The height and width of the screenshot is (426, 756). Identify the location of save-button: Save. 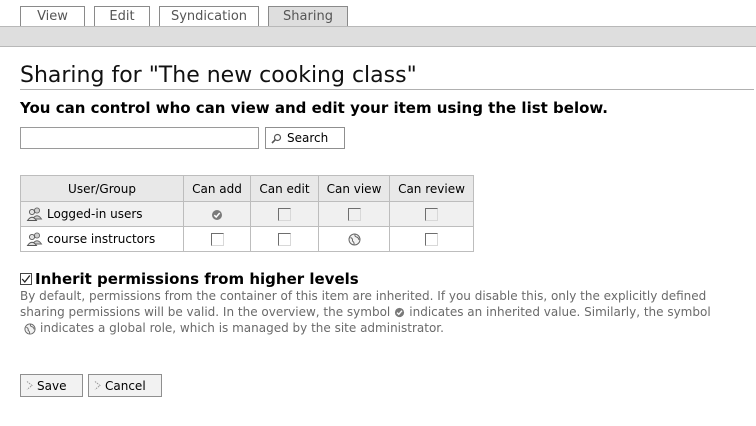
(51, 385).